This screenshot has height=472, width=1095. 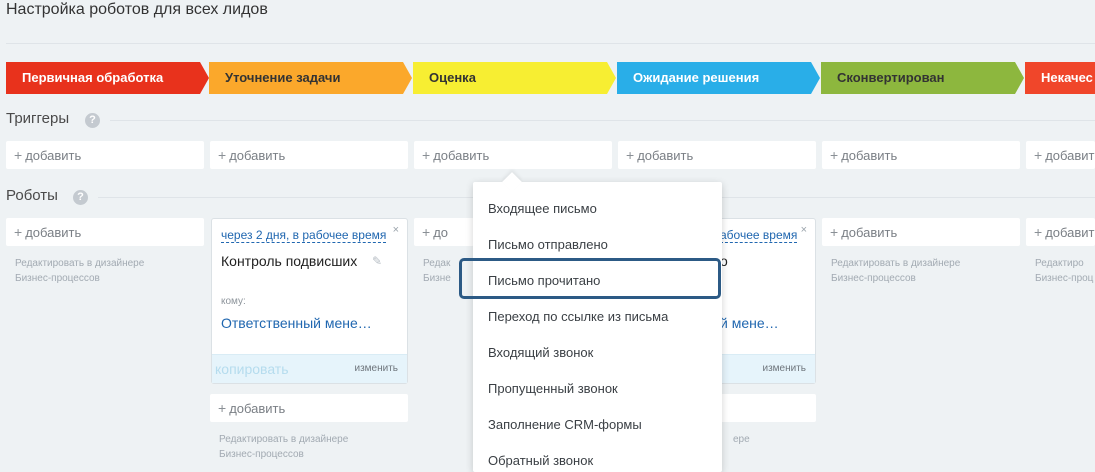 What do you see at coordinates (137, 9) in the screenshot?
I see `page-title: Настройка роботов для всех лидов` at bounding box center [137, 9].